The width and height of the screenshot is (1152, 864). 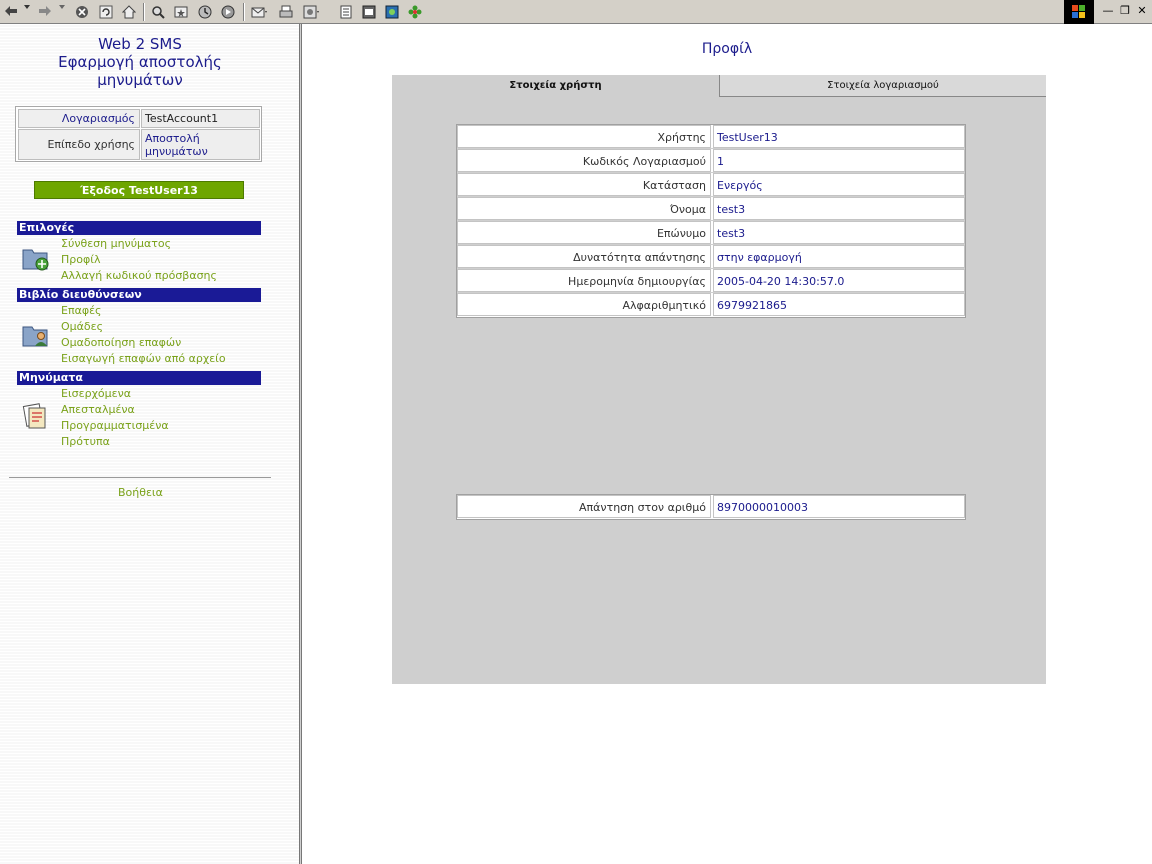 What do you see at coordinates (45, 12) in the screenshot?
I see `forward-icon` at bounding box center [45, 12].